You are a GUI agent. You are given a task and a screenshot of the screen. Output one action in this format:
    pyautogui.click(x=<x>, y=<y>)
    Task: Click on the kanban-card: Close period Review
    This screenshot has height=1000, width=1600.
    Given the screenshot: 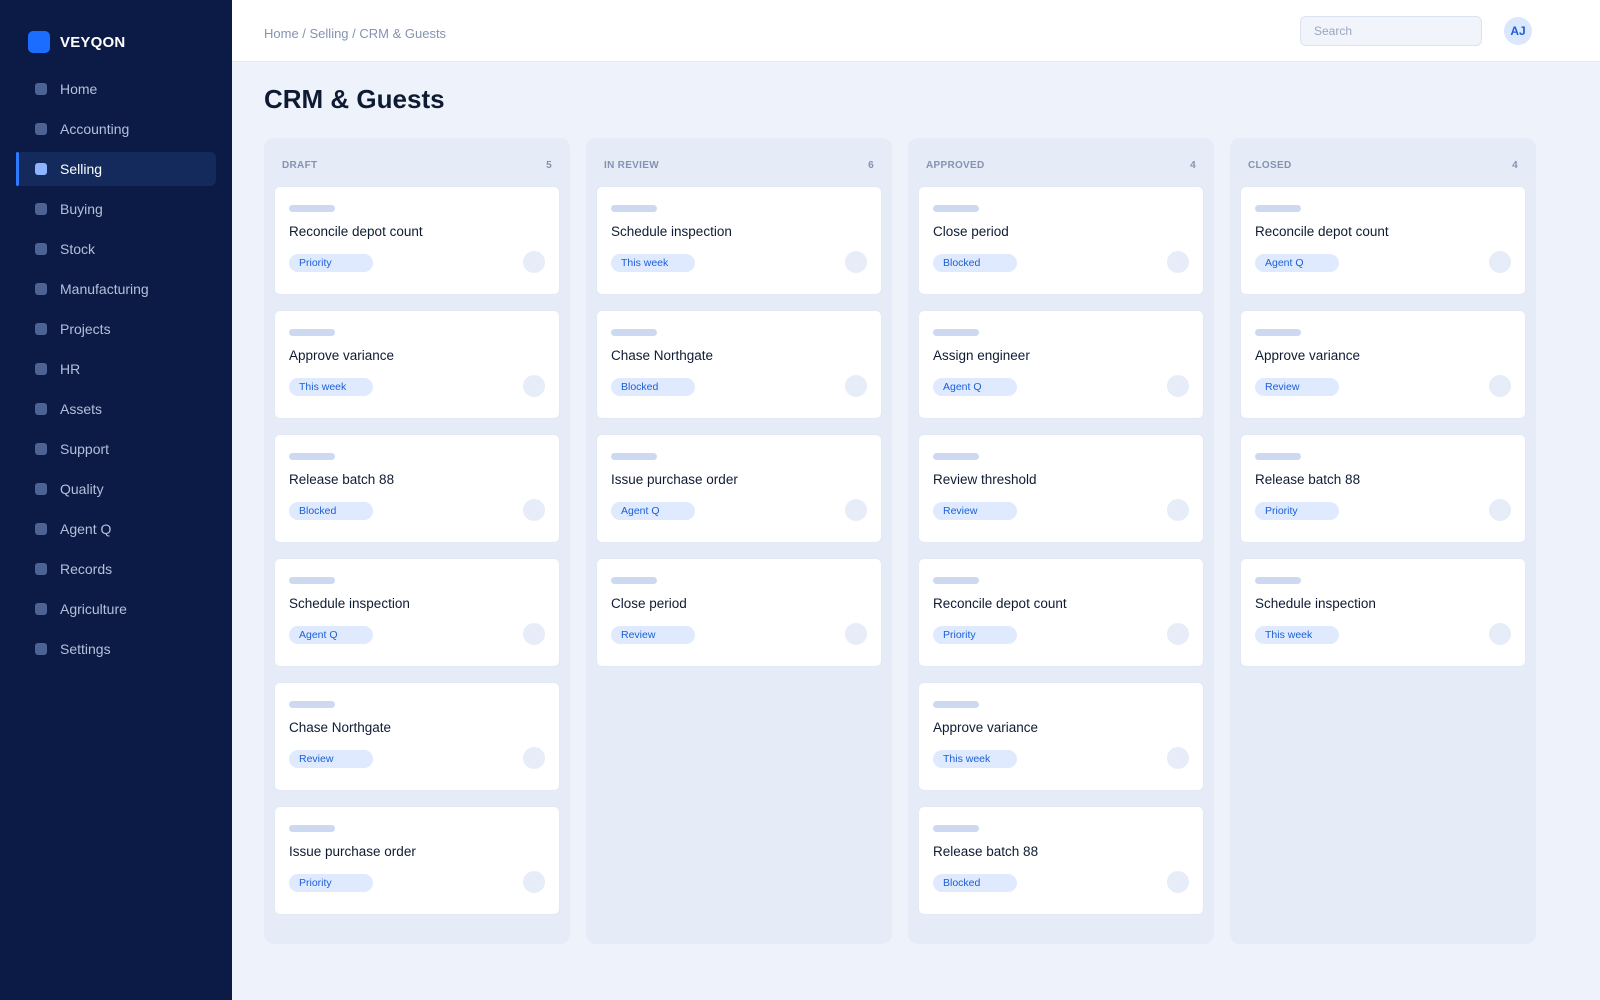 What is the action you would take?
    pyautogui.click(x=739, y=612)
    